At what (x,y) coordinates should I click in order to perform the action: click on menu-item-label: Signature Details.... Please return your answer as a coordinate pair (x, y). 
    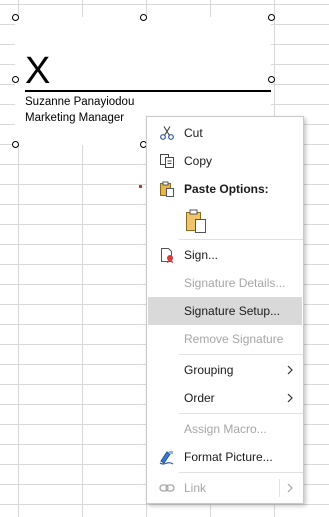
    Looking at the image, I should click on (235, 283).